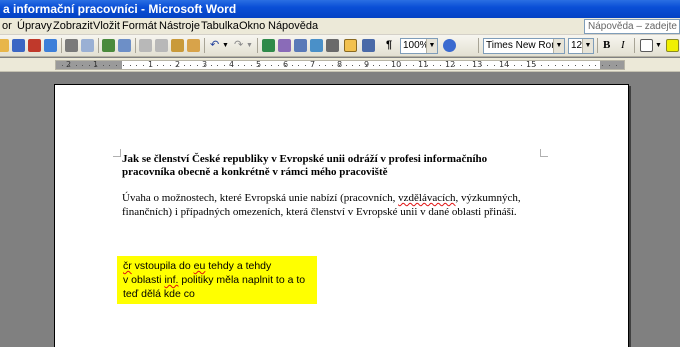 Image resolution: width=680 pixels, height=347 pixels. What do you see at coordinates (427, 198) in the screenshot?
I see `spelling-error-word: vzdělávacích` at bounding box center [427, 198].